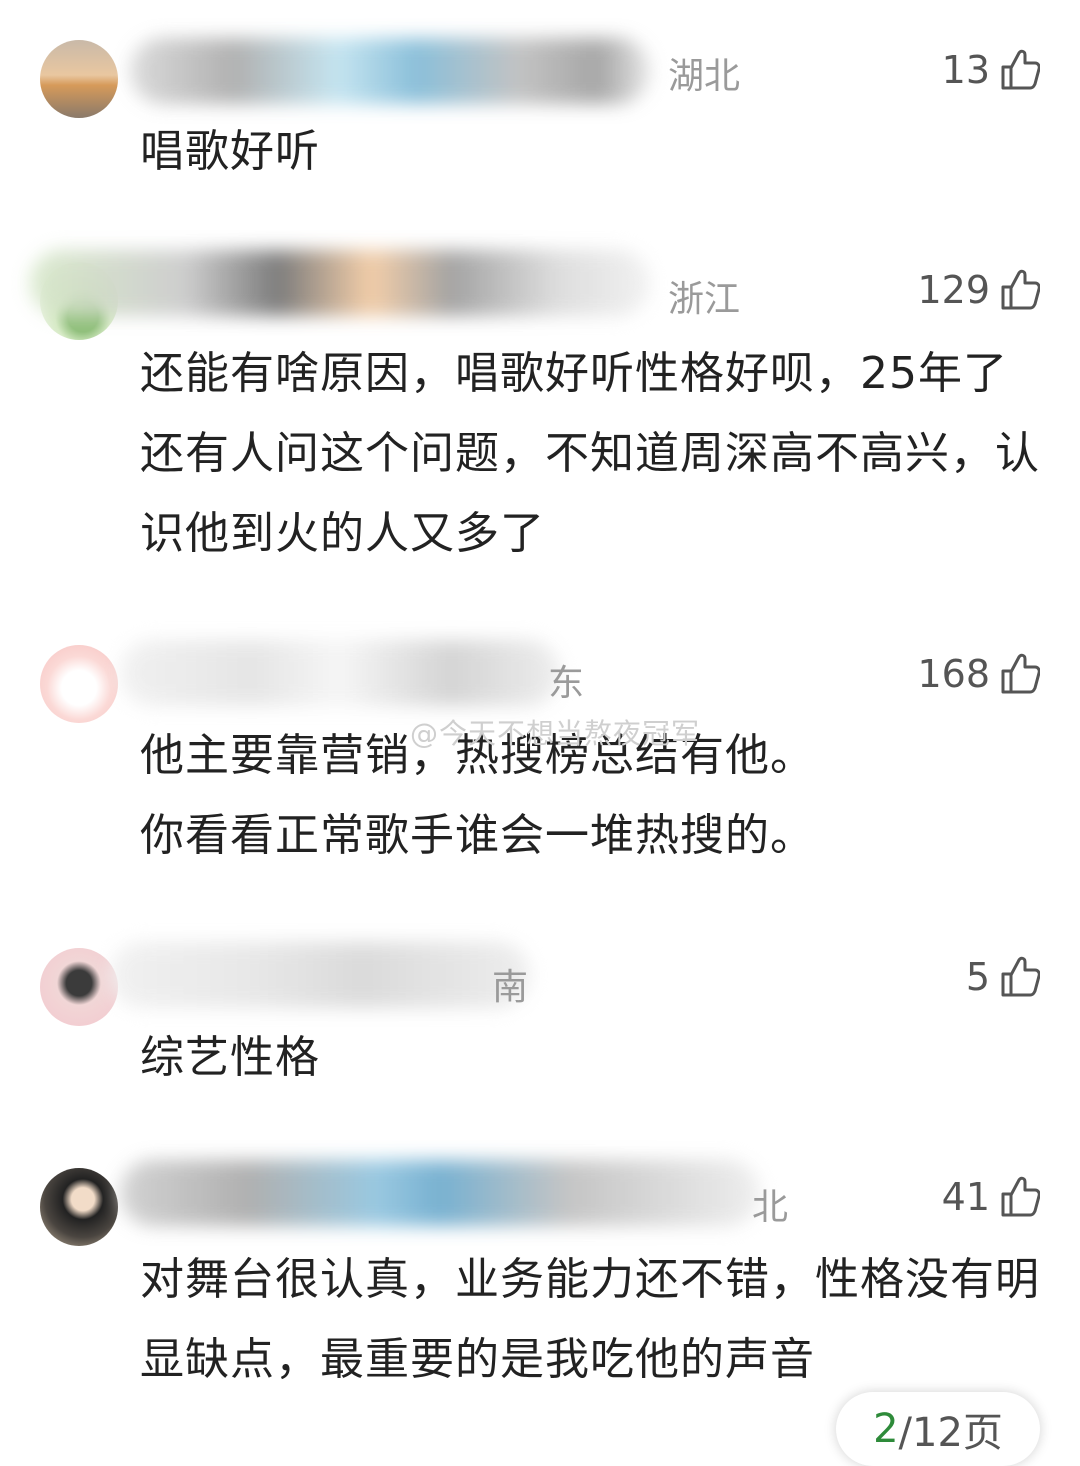 Image resolution: width=1080 pixels, height=1466 pixels. Describe the element at coordinates (477, 835) in the screenshot. I see `comment-line: 你看看正常歌手谁会一堆热搜的。` at that location.